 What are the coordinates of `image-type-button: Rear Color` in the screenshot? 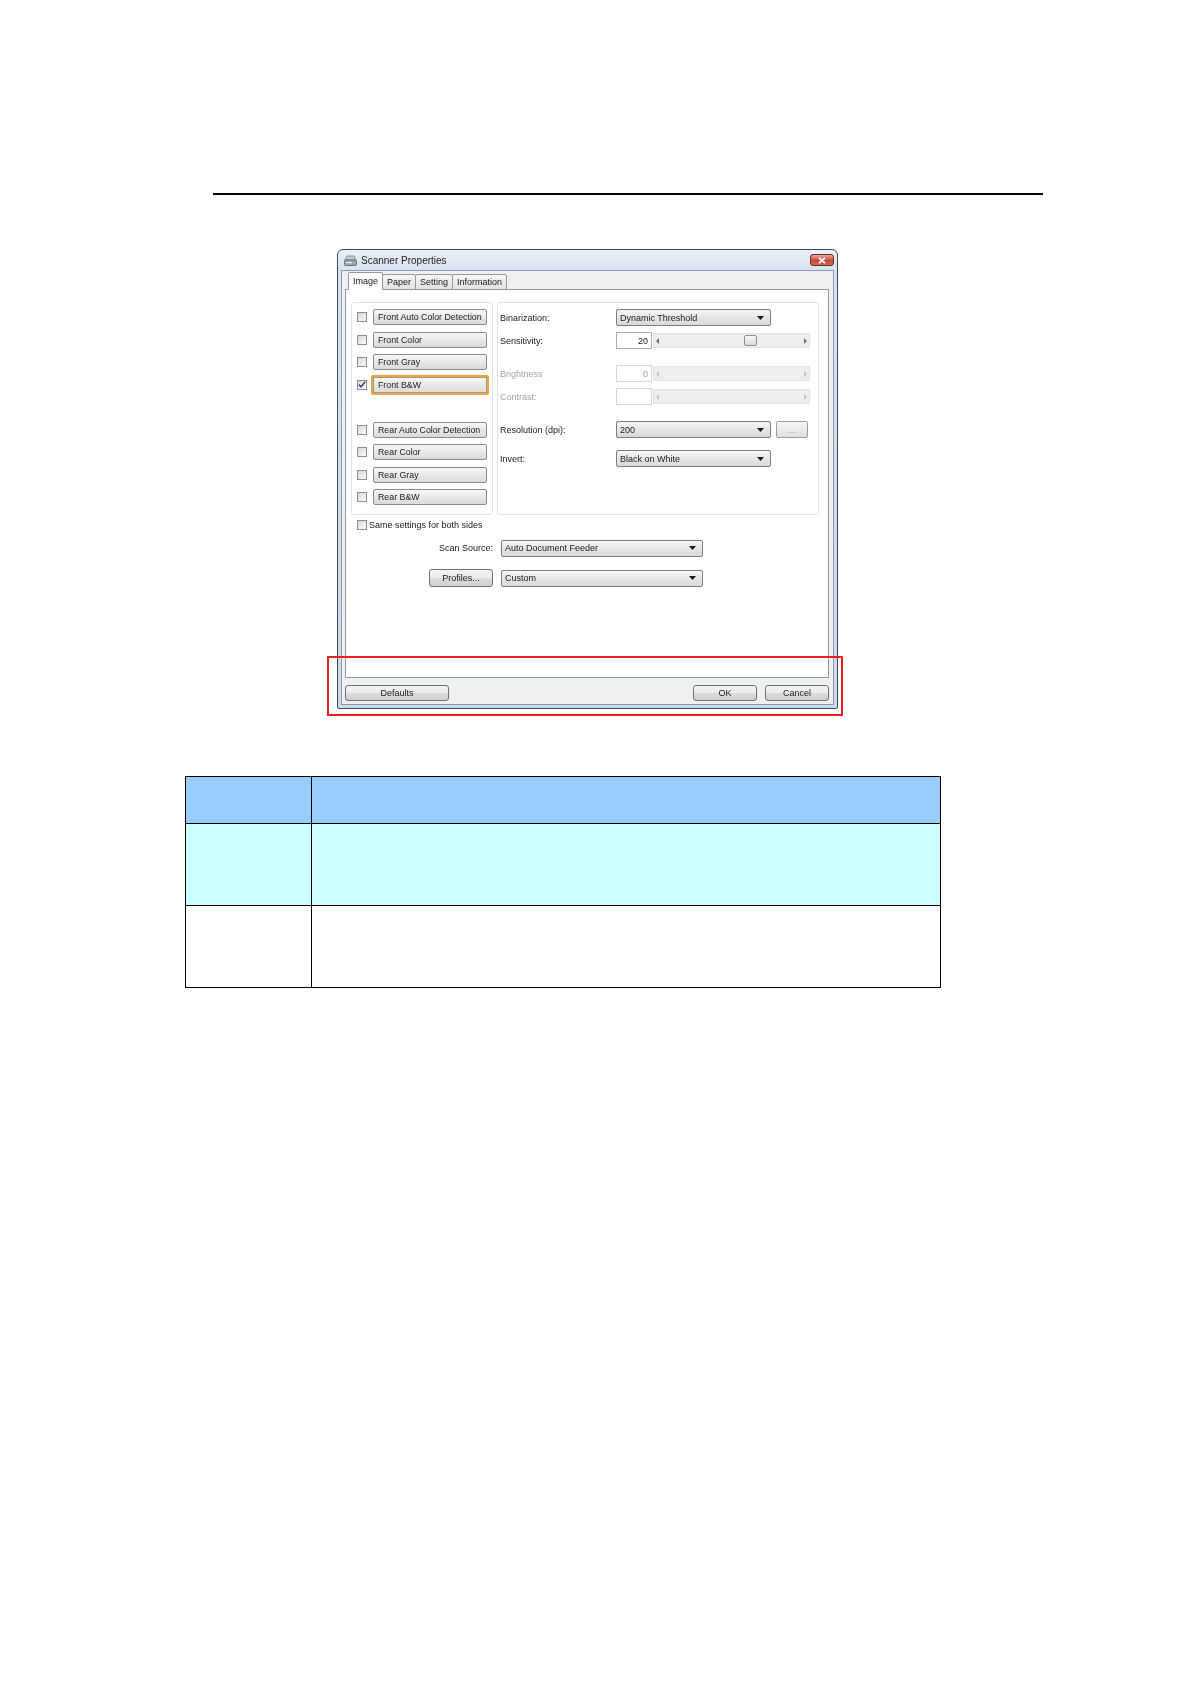 It's located at (430, 452).